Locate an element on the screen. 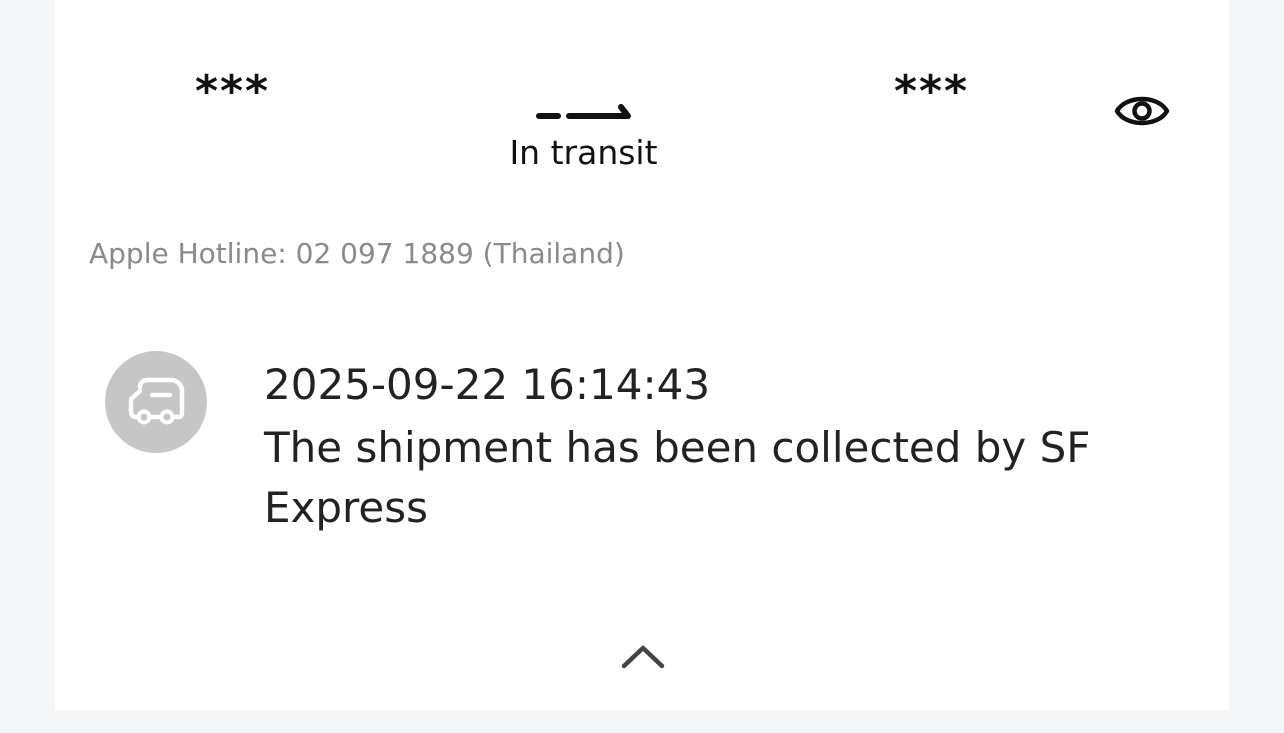 This screenshot has width=1284, height=733. shipment-status: In transit is located at coordinates (583, 152).